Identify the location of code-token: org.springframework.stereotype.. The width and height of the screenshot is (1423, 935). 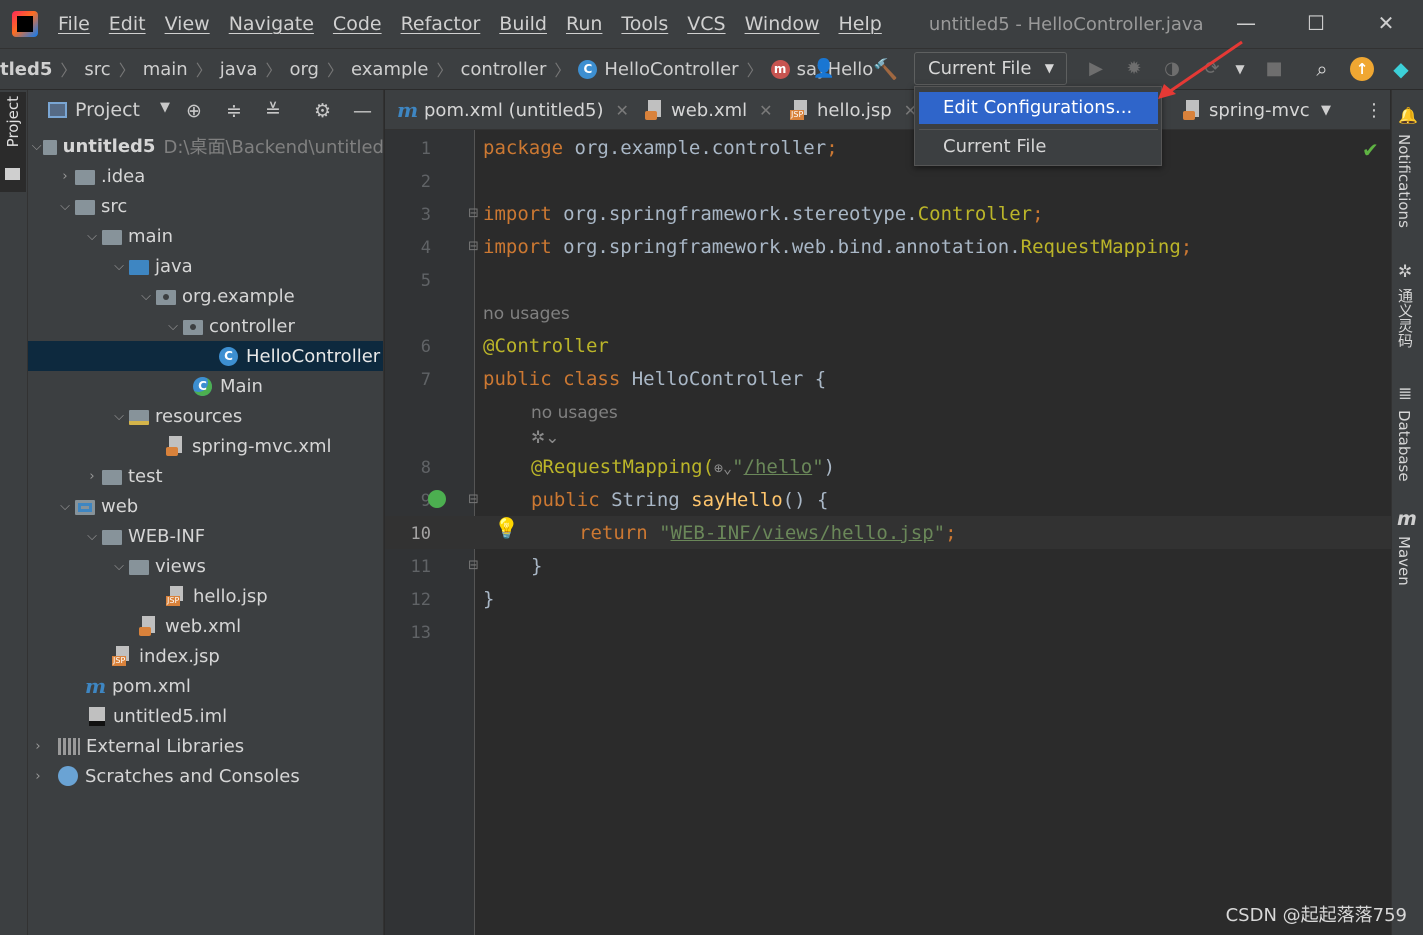
(734, 214).